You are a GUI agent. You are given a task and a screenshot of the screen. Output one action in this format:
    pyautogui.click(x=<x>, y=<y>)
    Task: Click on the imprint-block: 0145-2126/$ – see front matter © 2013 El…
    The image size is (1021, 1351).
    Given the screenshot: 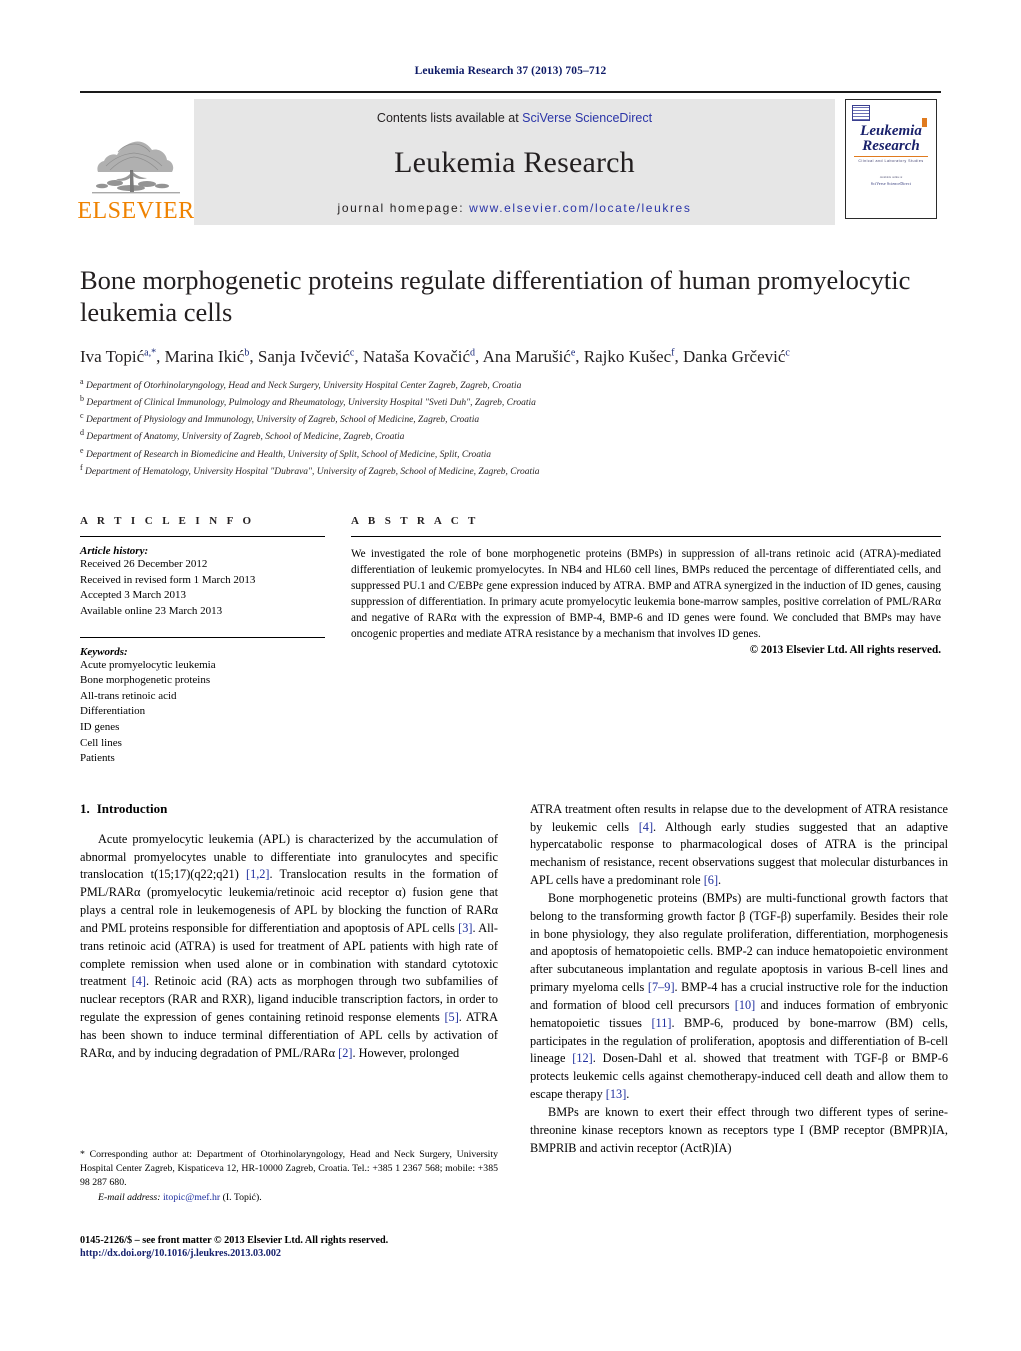 What is the action you would take?
    pyautogui.click(x=295, y=1246)
    